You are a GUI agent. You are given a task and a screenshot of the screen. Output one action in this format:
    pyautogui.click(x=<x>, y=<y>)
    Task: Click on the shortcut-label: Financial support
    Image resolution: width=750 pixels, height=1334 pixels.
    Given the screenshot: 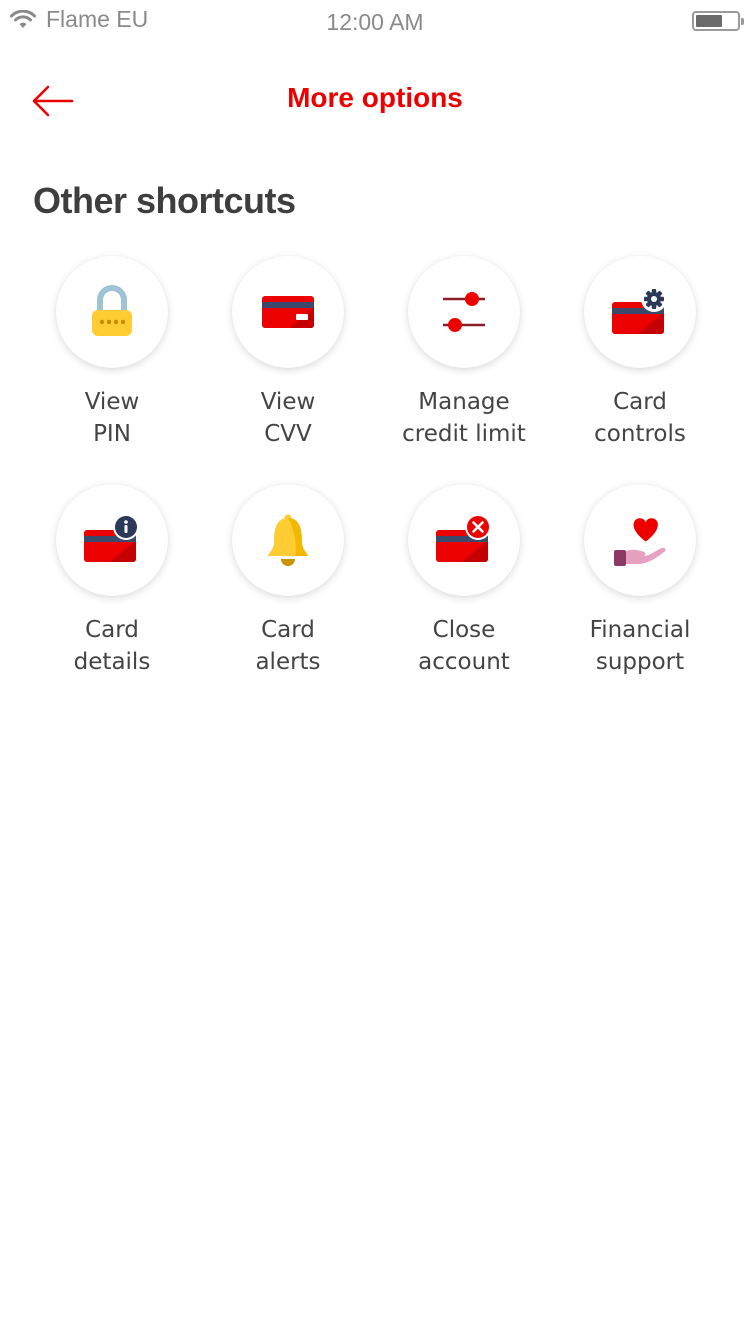 What is the action you would take?
    pyautogui.click(x=640, y=646)
    